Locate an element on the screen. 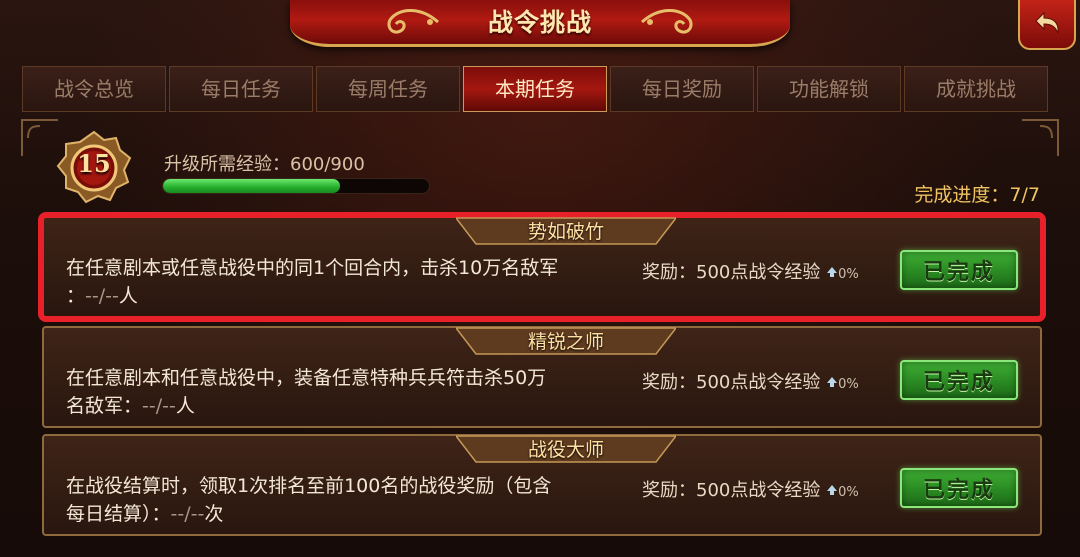 The image size is (1080, 557). task-title: 精锐之师 is located at coordinates (565, 342).